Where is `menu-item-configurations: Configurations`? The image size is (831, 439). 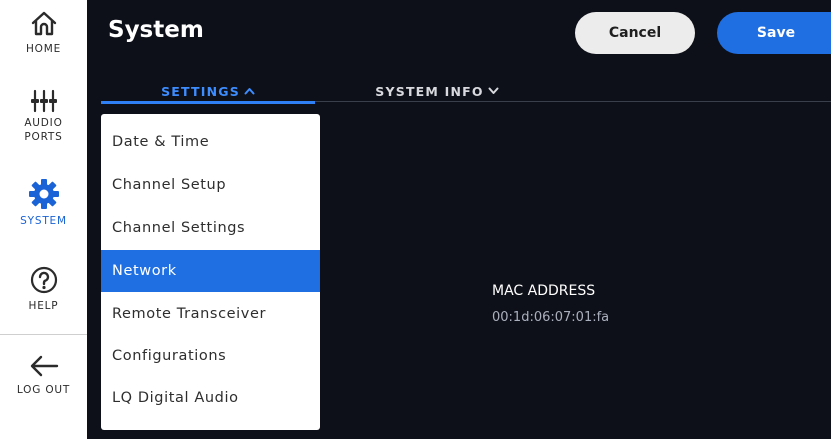
menu-item-configurations: Configurations is located at coordinates (210, 356).